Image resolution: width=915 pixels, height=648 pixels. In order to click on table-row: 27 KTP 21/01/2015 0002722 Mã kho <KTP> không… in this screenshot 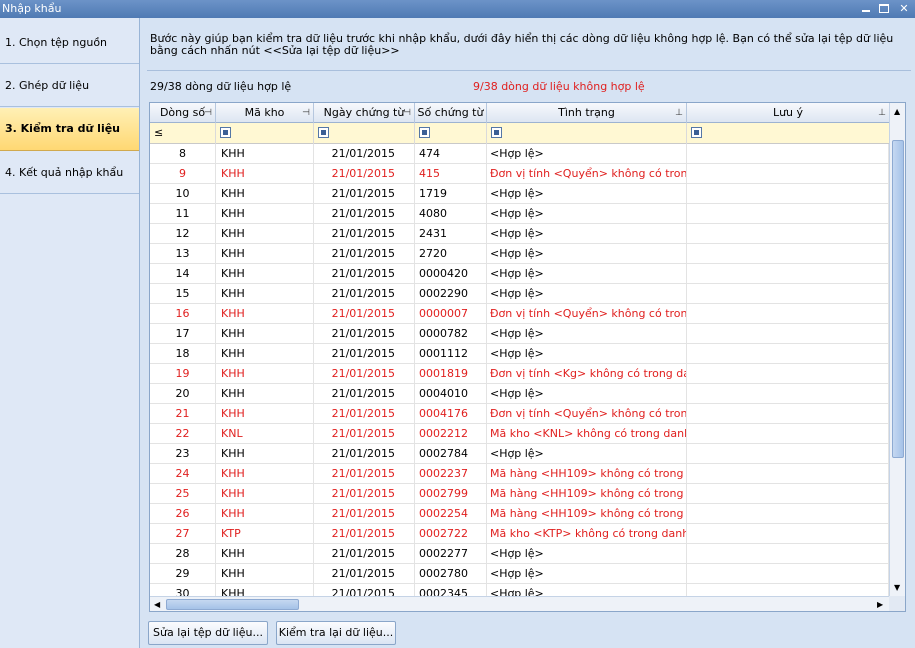, I will do `click(519, 534)`.